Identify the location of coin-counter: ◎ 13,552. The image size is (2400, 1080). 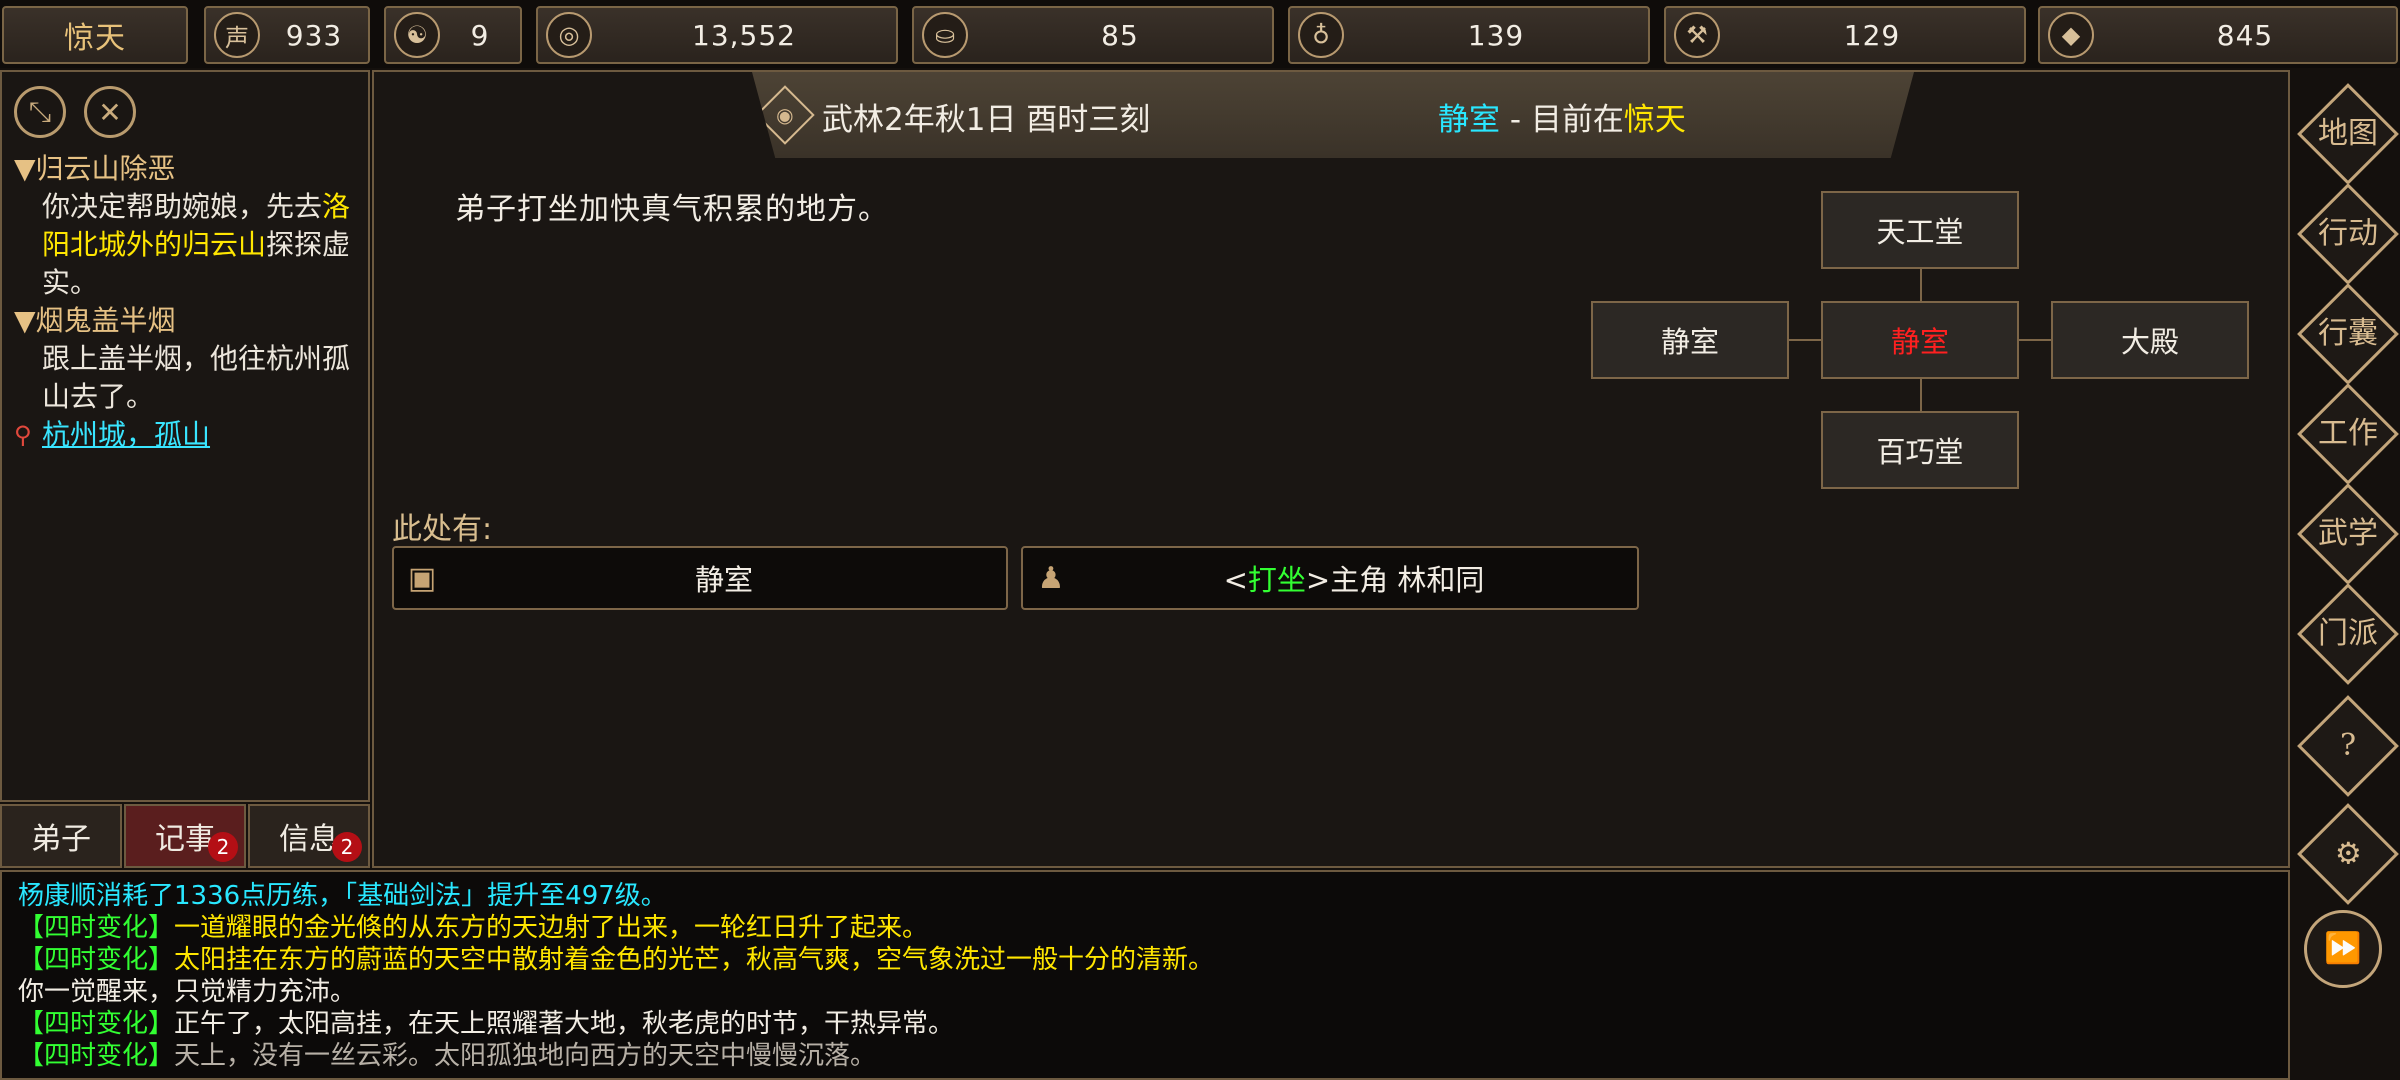
(717, 35).